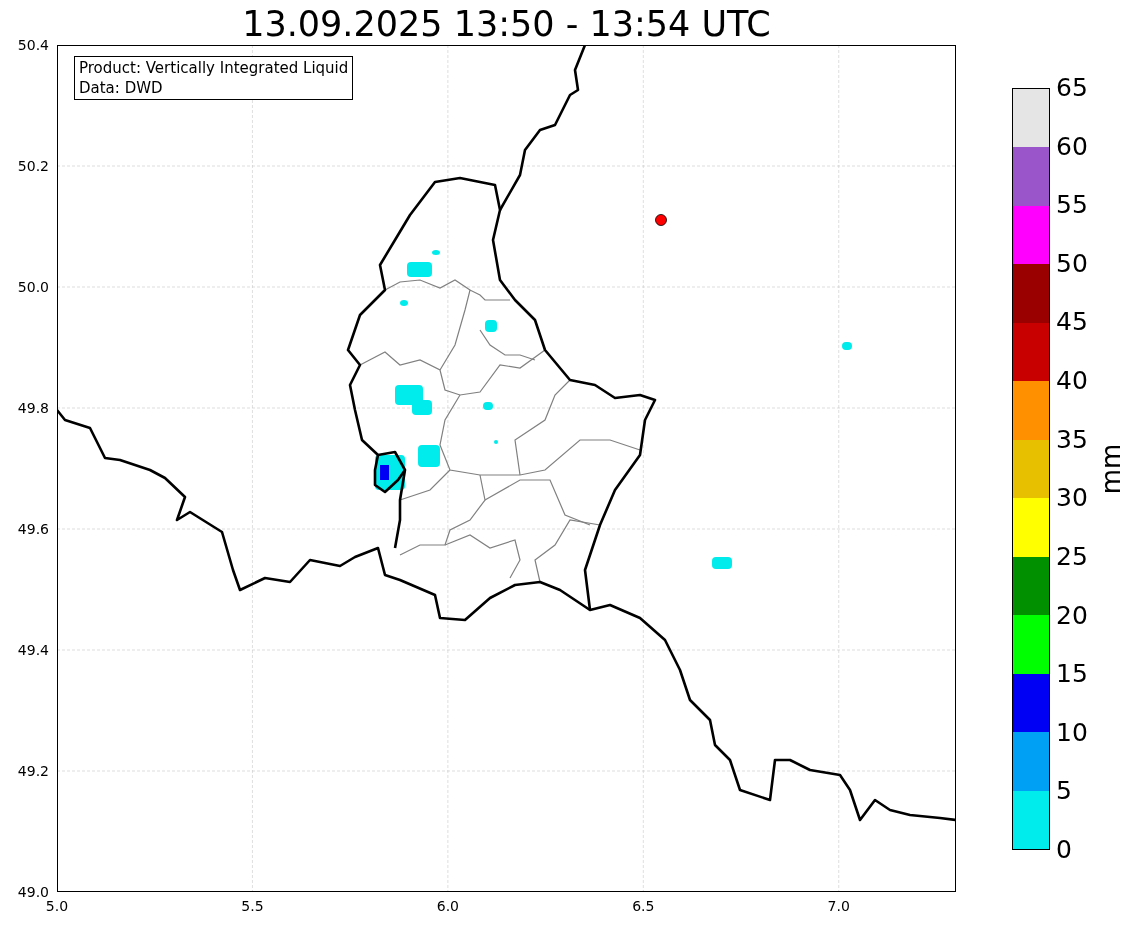 The height and width of the screenshot is (930, 1138). What do you see at coordinates (33, 287) in the screenshot?
I see `y-tick-label: 50.0` at bounding box center [33, 287].